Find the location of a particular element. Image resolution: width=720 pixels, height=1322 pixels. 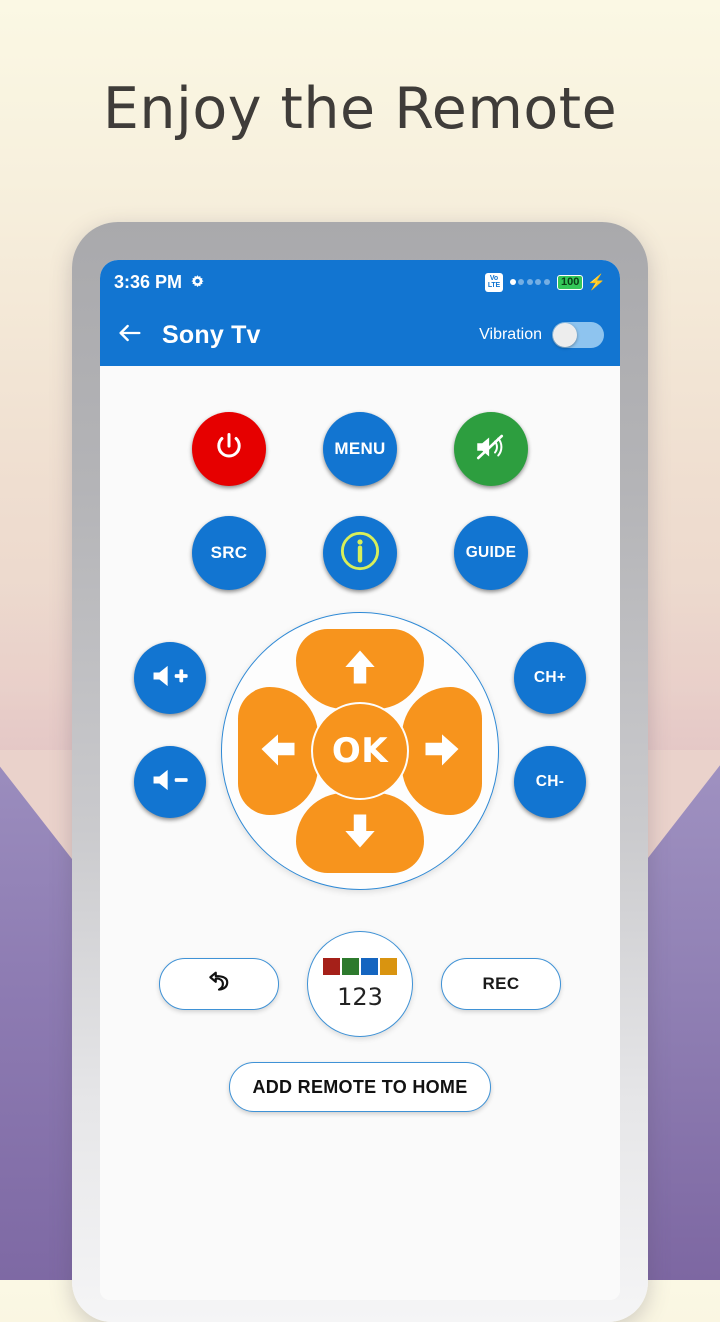

dpad: OK is located at coordinates (360, 751).